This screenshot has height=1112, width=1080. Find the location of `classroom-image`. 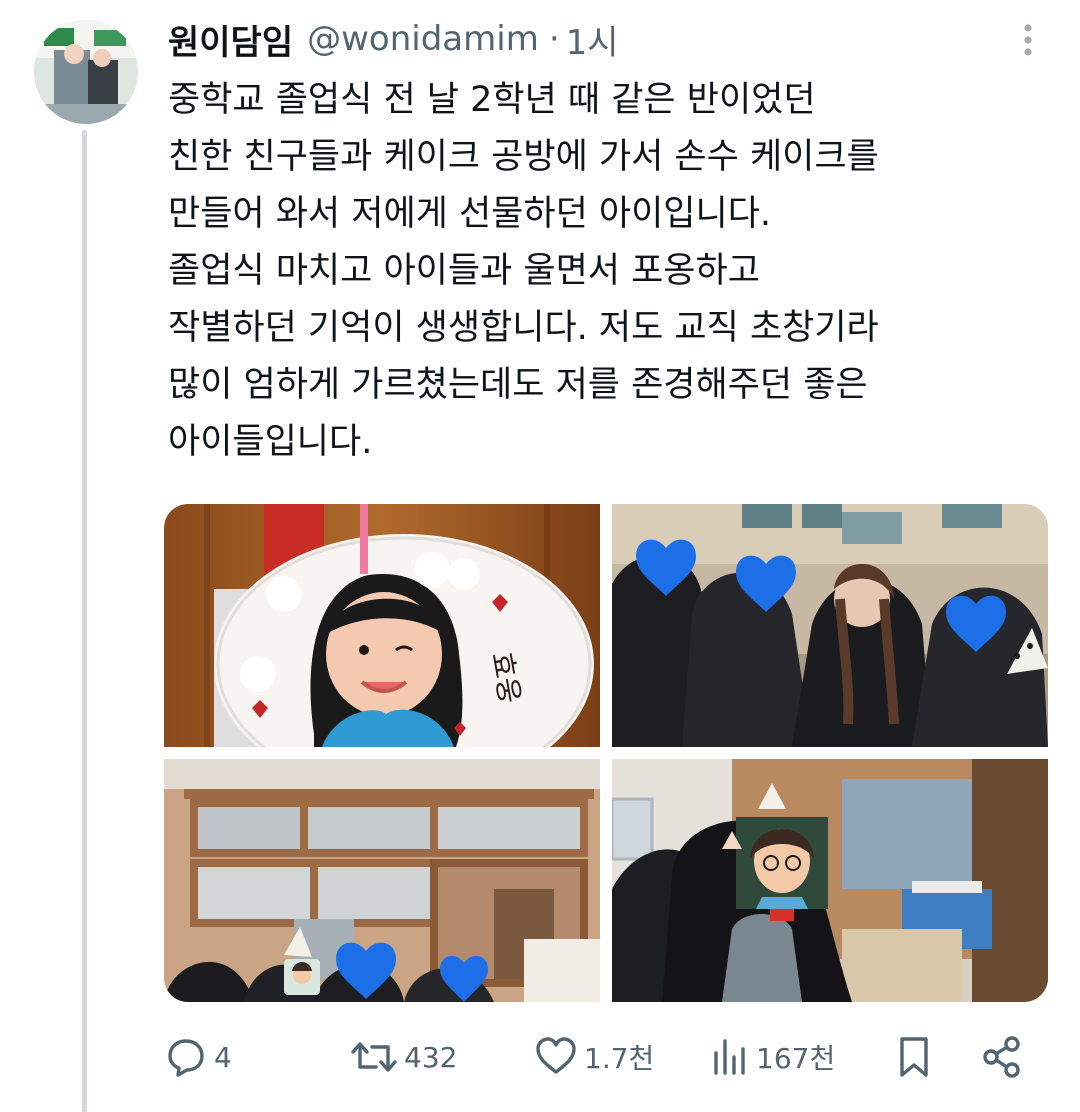

classroom-image is located at coordinates (382, 880).